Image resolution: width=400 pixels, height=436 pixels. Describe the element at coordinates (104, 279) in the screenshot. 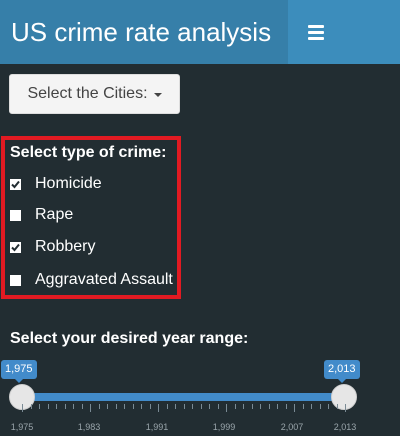

I see `checkbox-label: Aggravated Assault` at that location.